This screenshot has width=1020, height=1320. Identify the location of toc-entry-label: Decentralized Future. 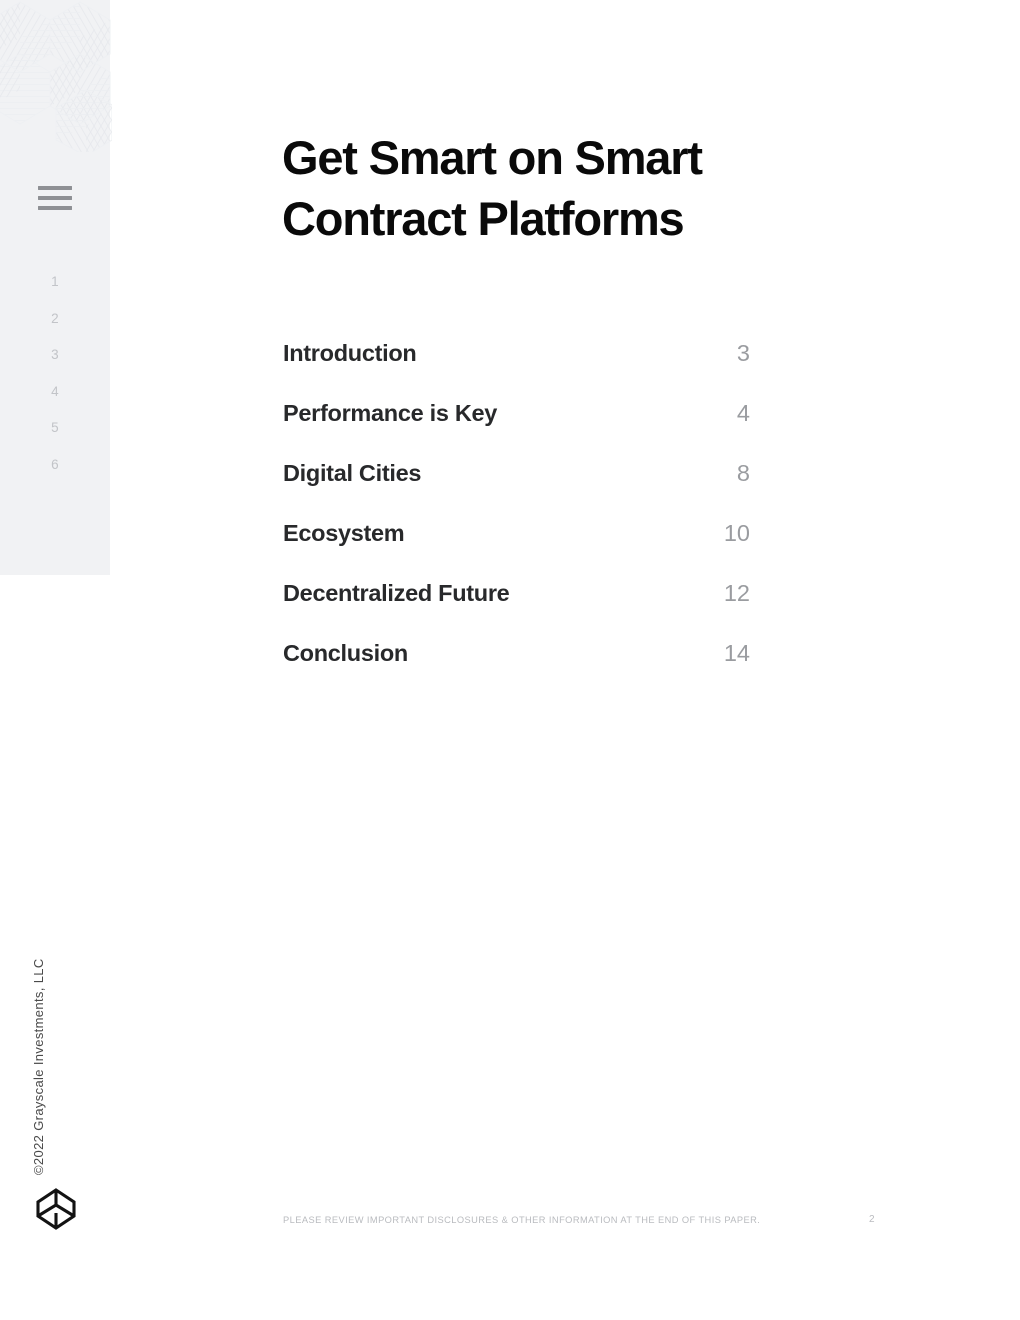
(396, 593).